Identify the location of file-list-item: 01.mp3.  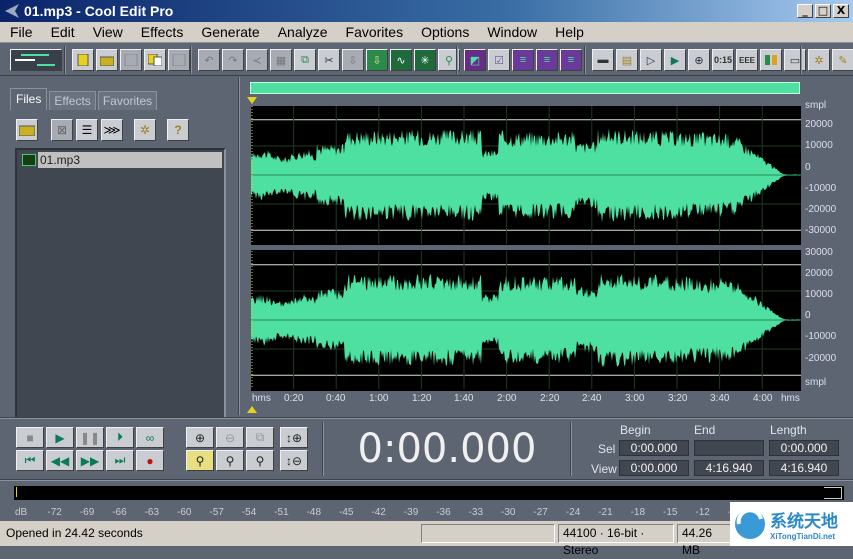
(122, 160).